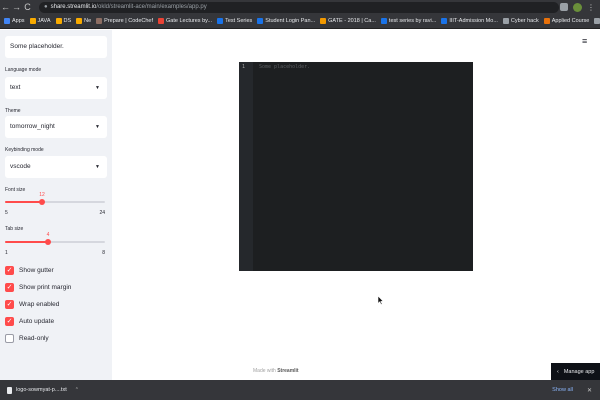 The width and height of the screenshot is (600, 400). What do you see at coordinates (562, 390) in the screenshot?
I see `show-all-link: Show all` at bounding box center [562, 390].